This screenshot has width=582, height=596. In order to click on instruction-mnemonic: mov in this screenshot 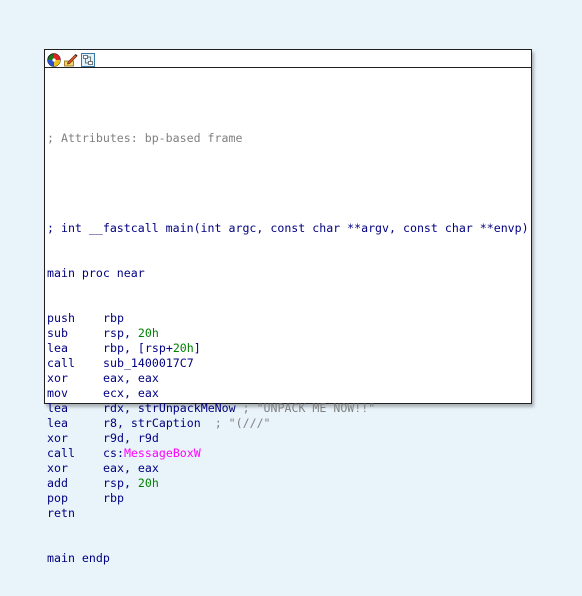, I will do `click(57, 393)`.